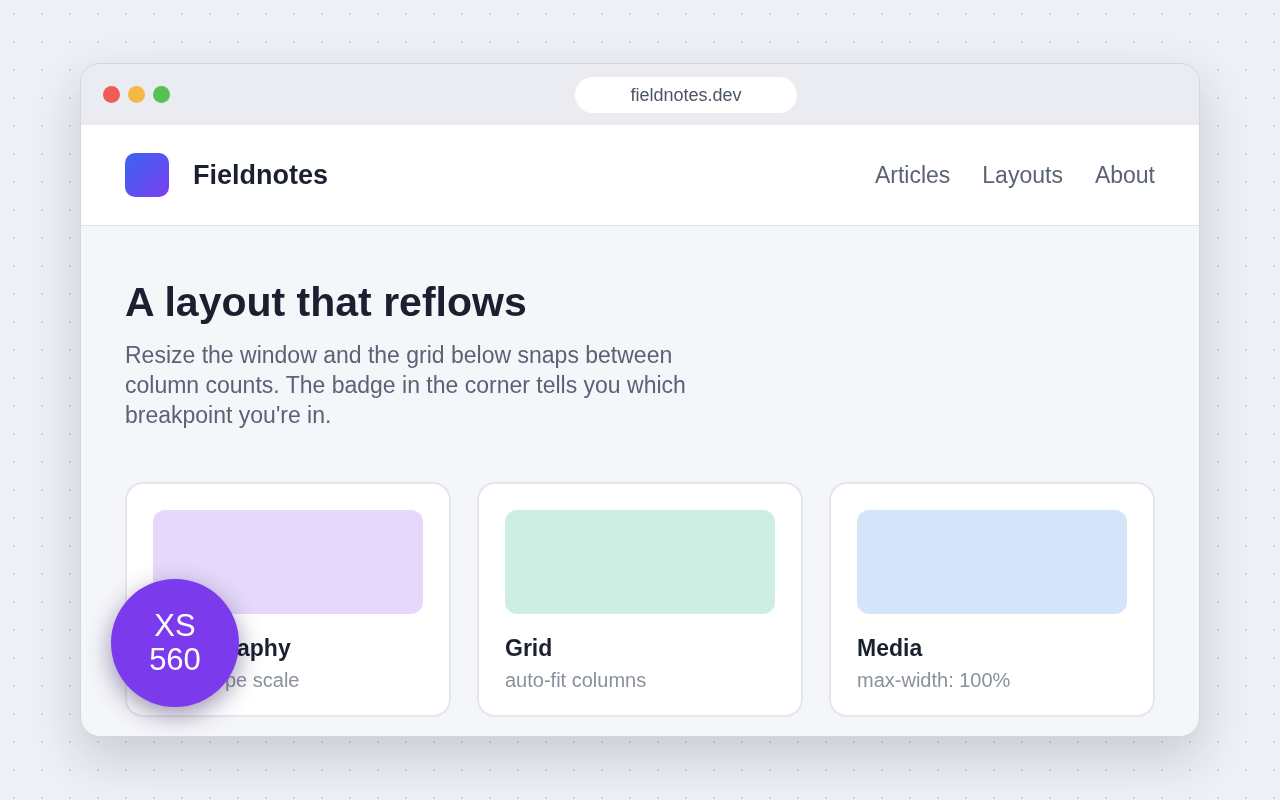  Describe the element at coordinates (175, 626) in the screenshot. I see `breakpoint-label: XS` at that location.